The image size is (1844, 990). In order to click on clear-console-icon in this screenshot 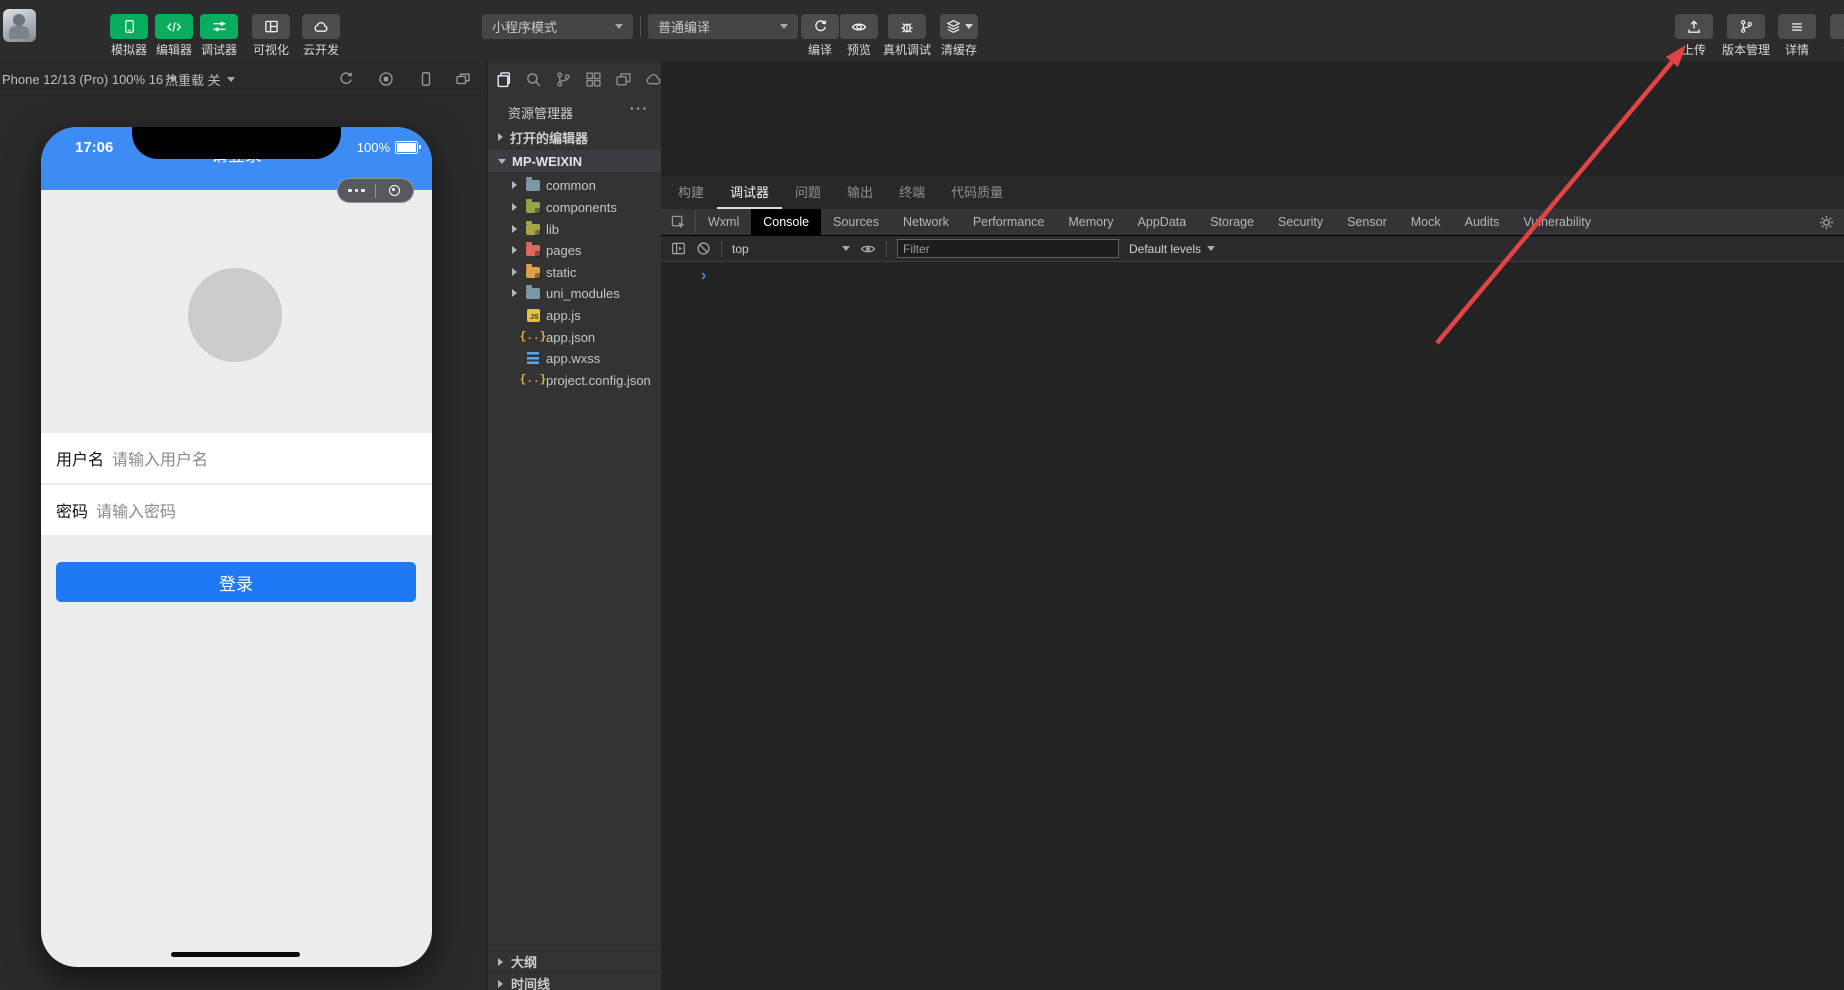, I will do `click(703, 248)`.